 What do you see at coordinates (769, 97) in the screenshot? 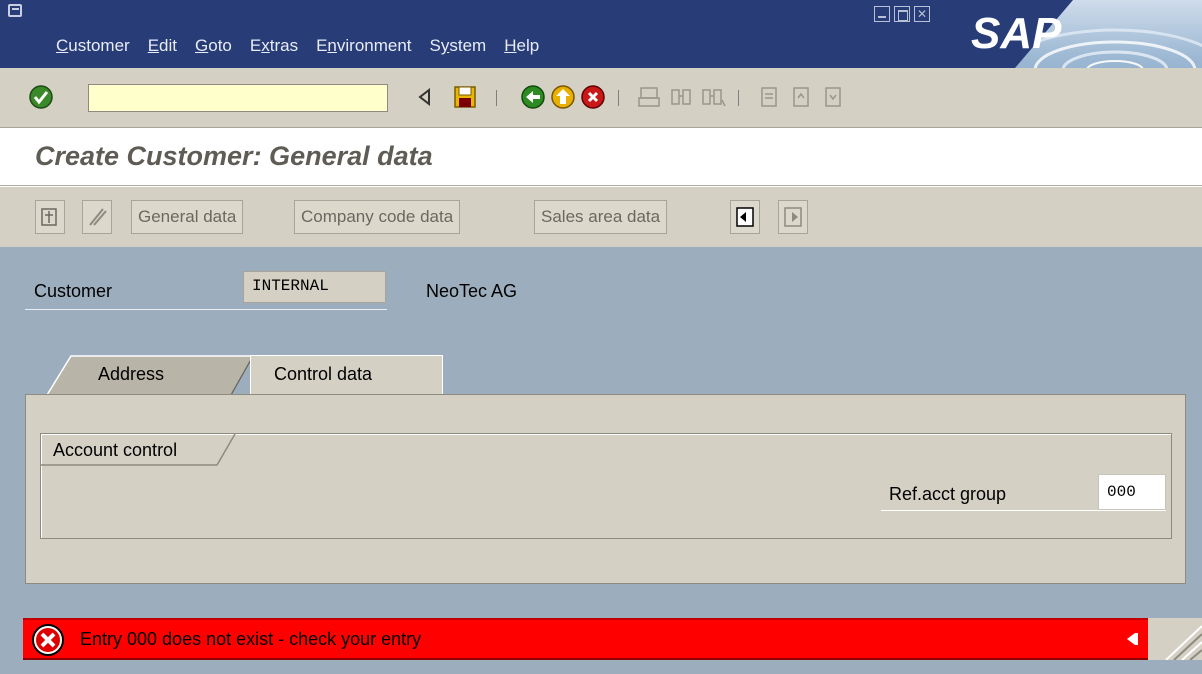
I see `first-page-icon` at bounding box center [769, 97].